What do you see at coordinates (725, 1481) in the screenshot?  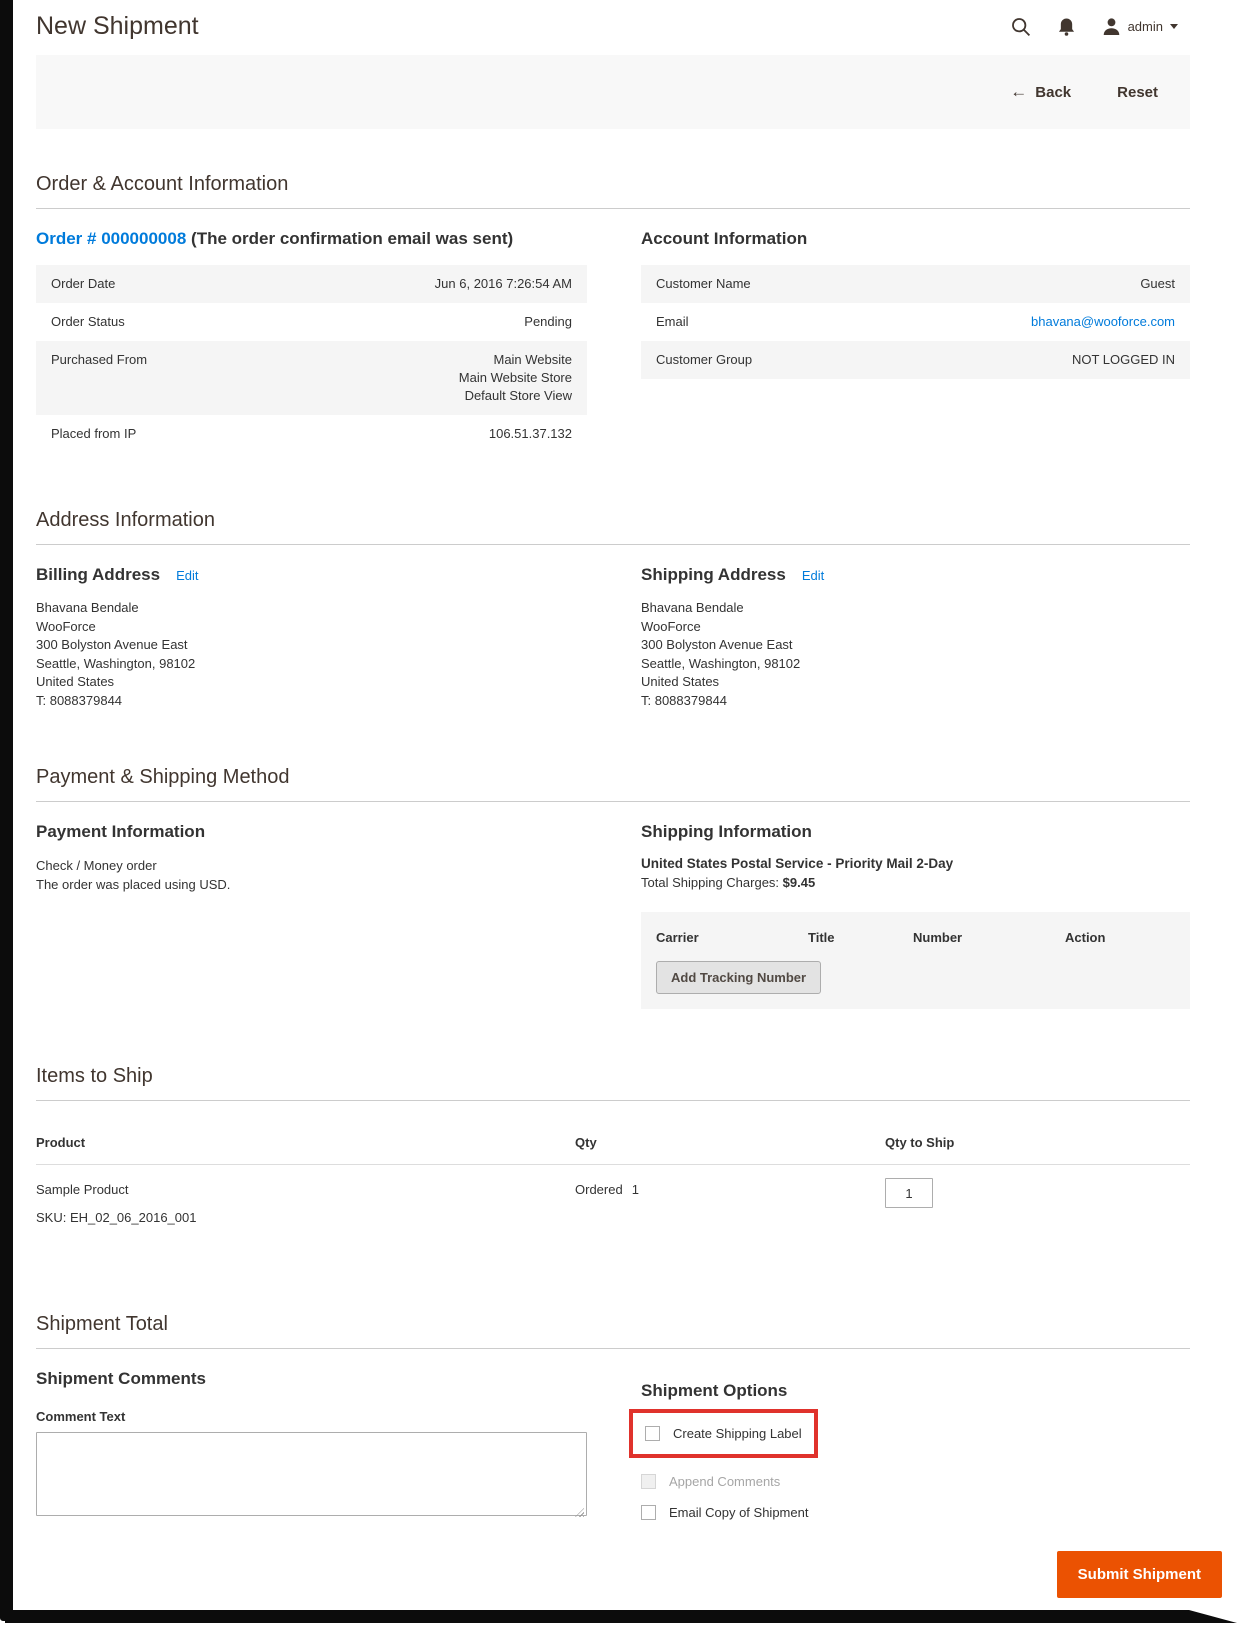 I see `append-comments-text: Append Comments` at bounding box center [725, 1481].